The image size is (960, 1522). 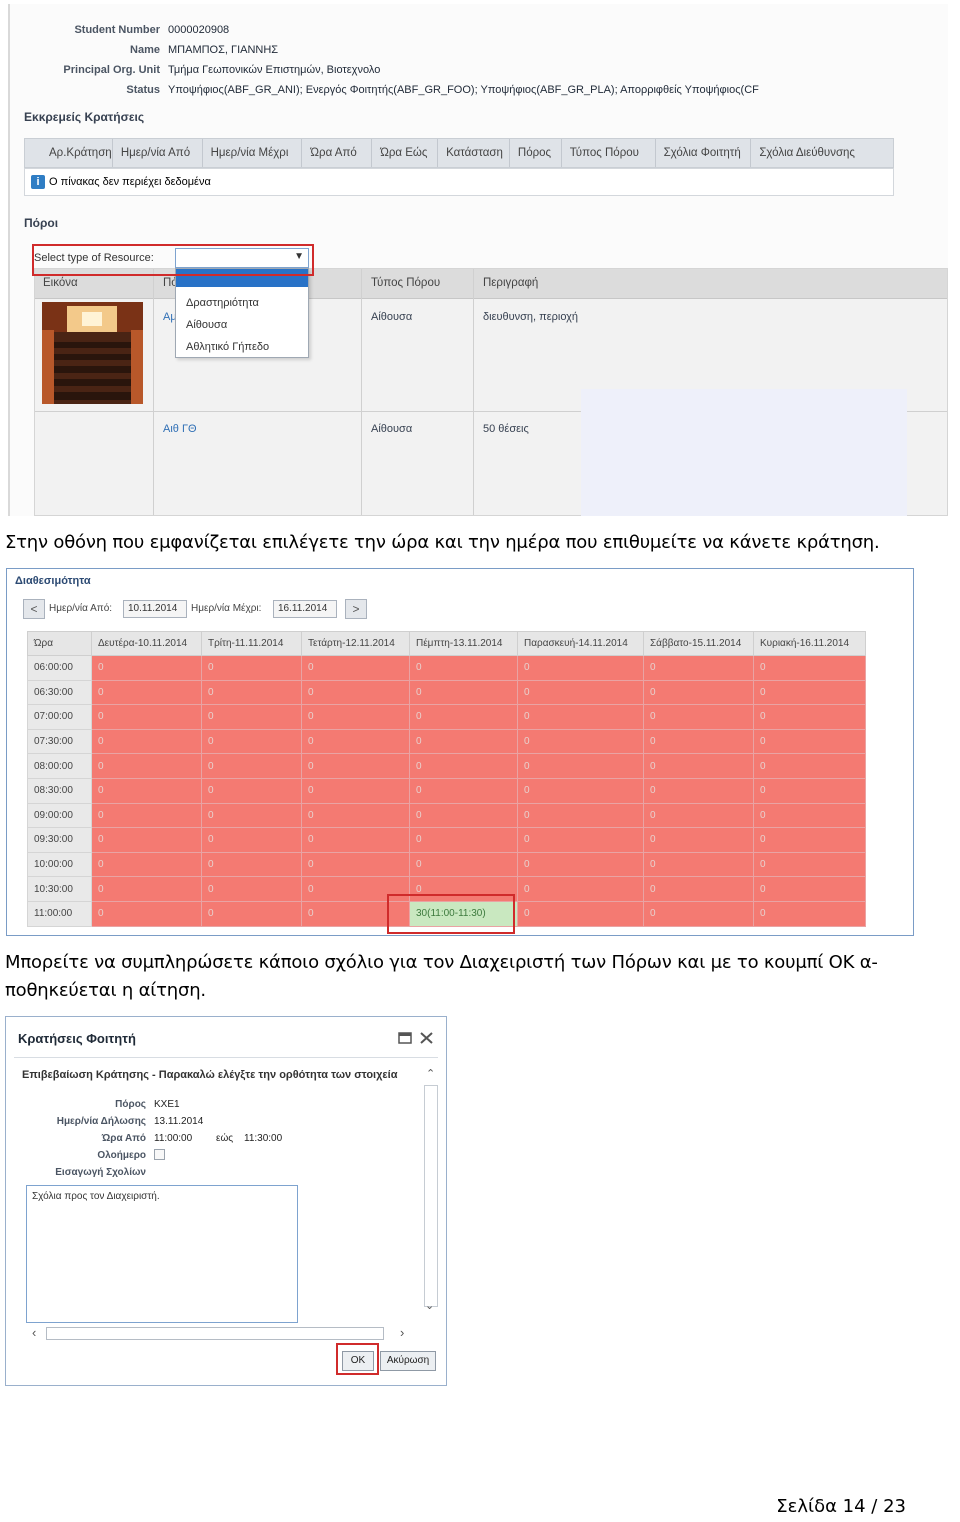 What do you see at coordinates (227, 347) in the screenshot?
I see `dropdown-option: Αθλητικό Γήπεδο` at bounding box center [227, 347].